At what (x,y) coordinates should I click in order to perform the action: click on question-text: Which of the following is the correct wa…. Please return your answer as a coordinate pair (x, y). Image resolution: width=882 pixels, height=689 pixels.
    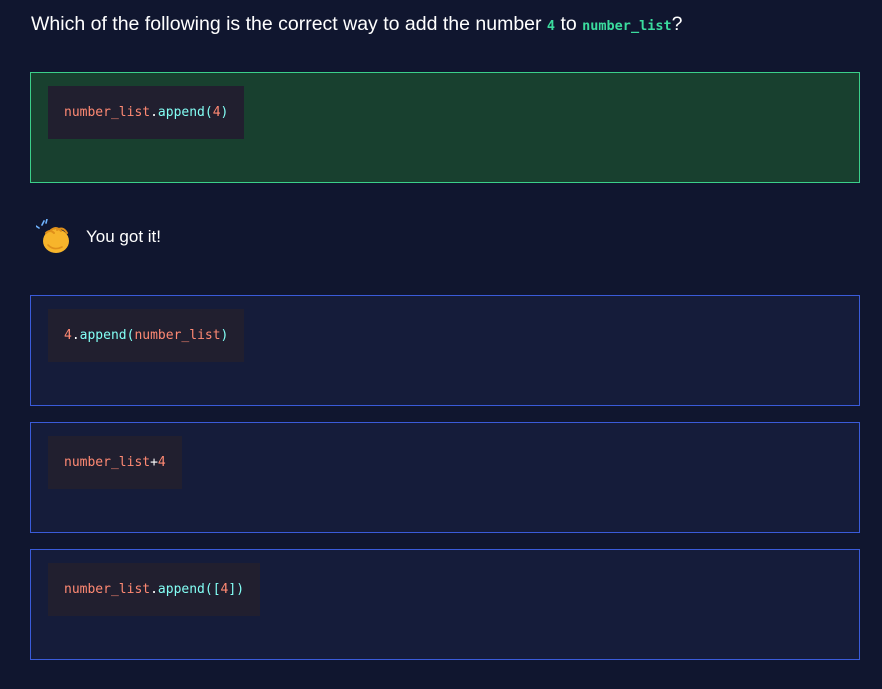
    Looking at the image, I should click on (357, 24).